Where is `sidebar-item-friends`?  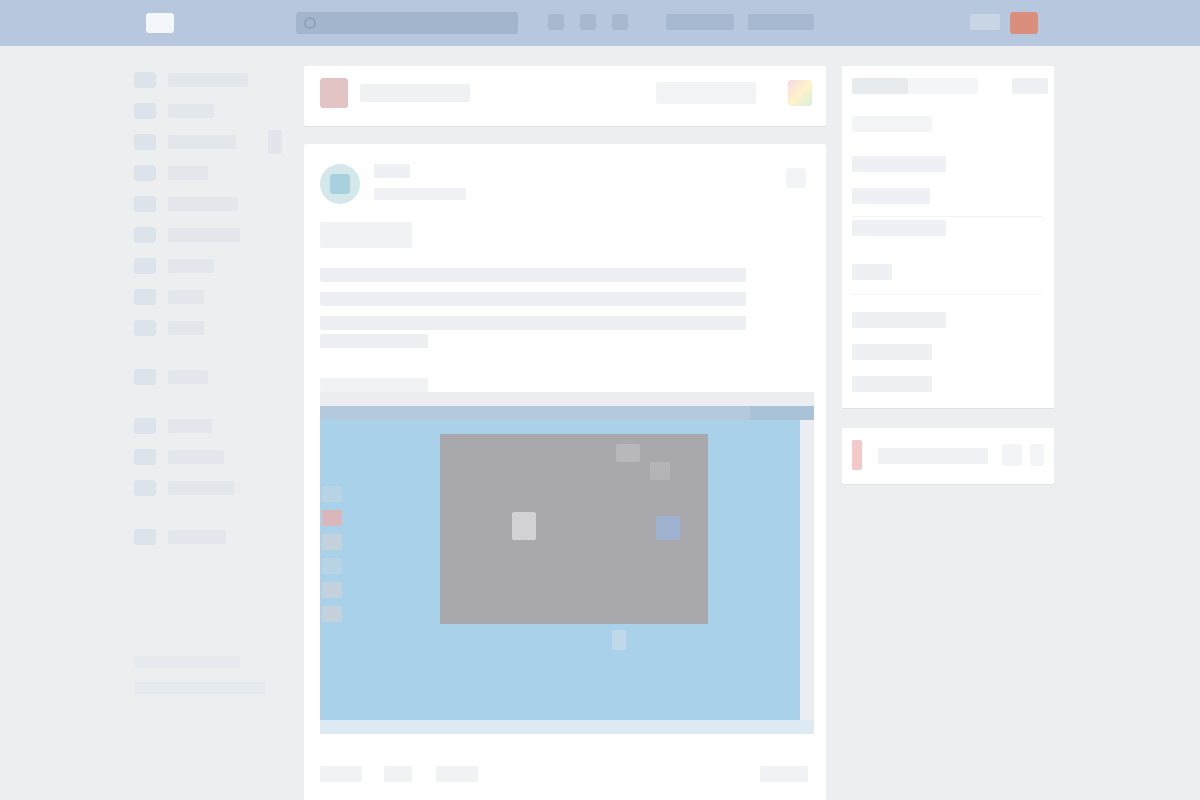 sidebar-item-friends is located at coordinates (209, 172).